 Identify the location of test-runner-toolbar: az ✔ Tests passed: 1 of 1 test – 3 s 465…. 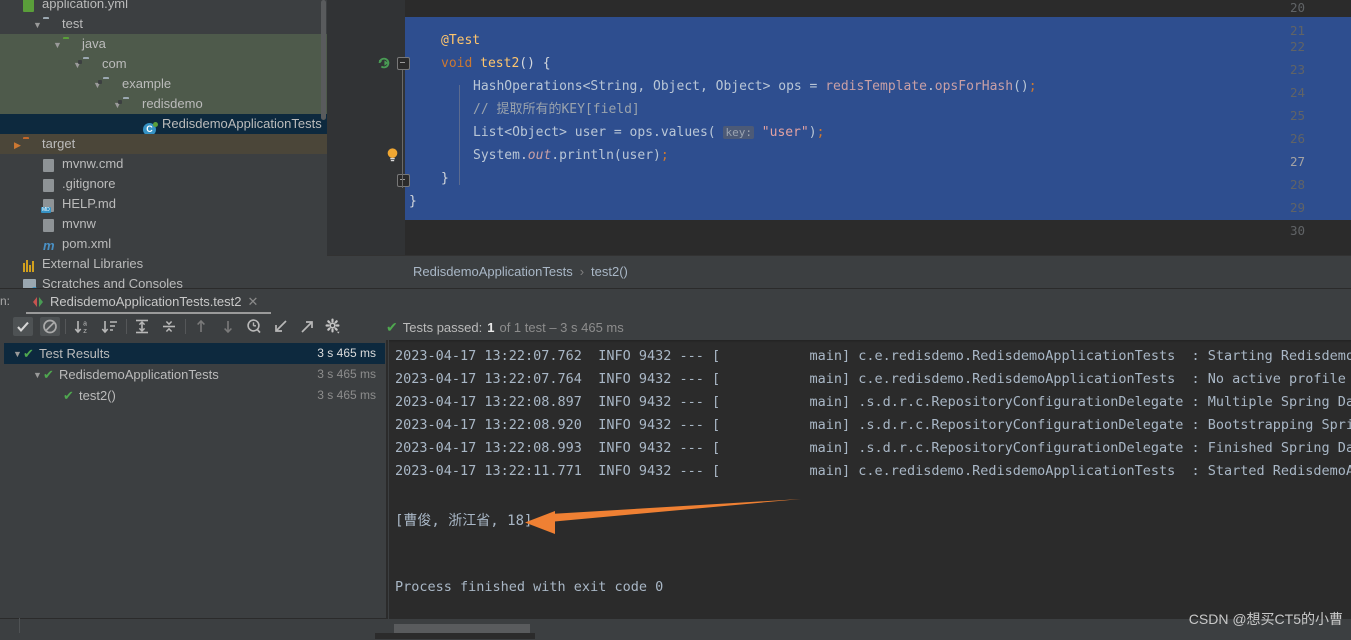
(675, 326).